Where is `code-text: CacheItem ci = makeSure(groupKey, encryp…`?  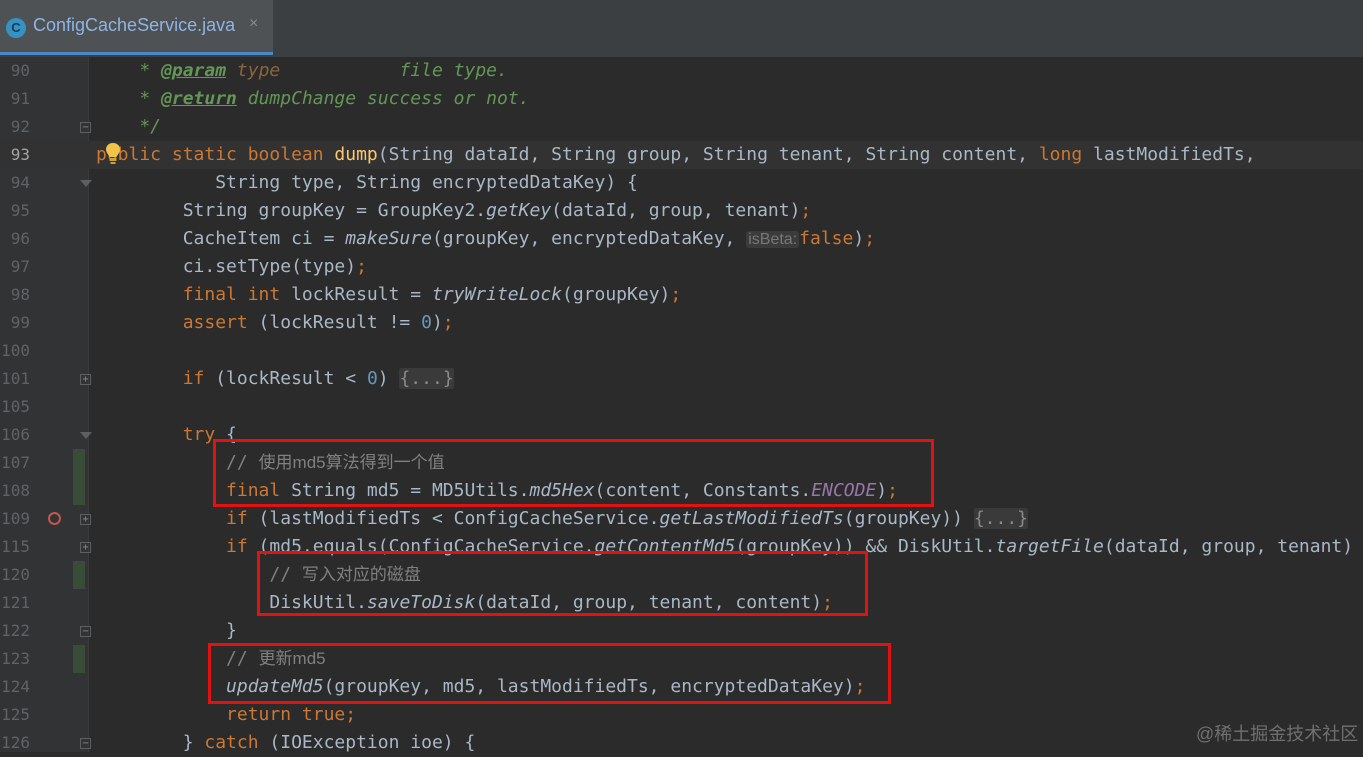
code-text: CacheItem ci = makeSure(groupKey, encryp… is located at coordinates (486, 238).